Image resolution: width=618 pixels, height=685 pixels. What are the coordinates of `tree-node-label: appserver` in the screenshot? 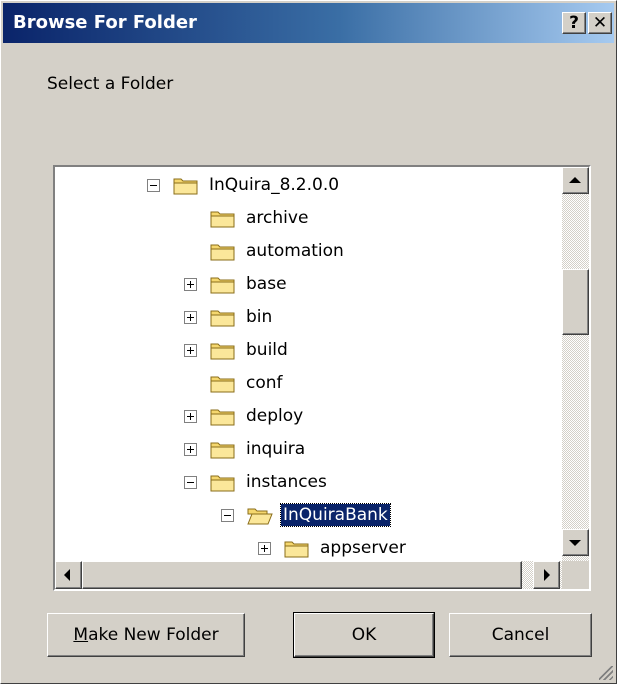 It's located at (363, 548).